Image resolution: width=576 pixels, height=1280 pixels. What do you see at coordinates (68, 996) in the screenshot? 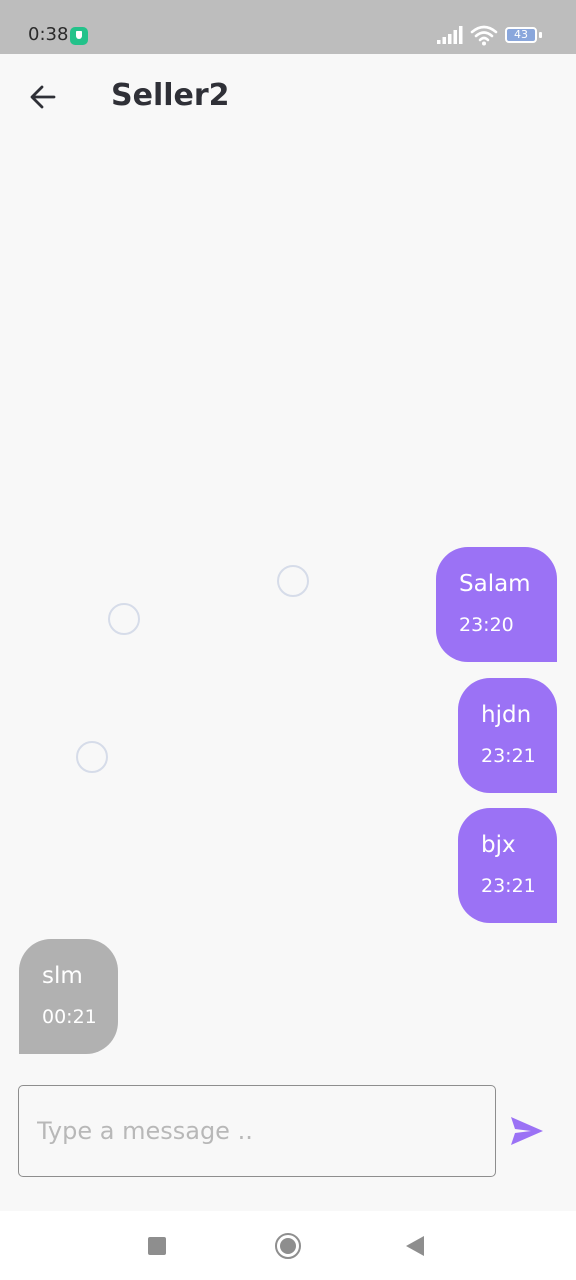
I see `incoming-message: slm 00:21` at bounding box center [68, 996].